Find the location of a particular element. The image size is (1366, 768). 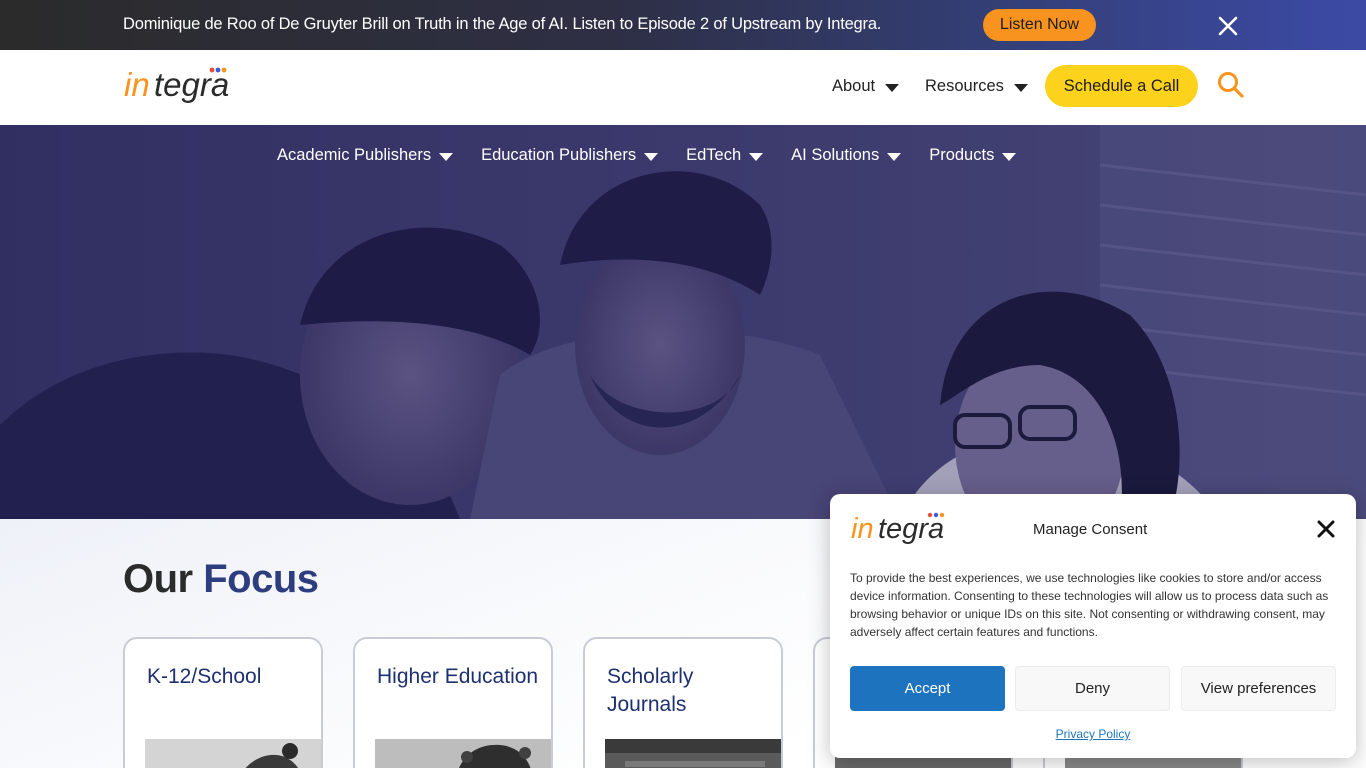

subnav-products: Products is located at coordinates (973, 155).